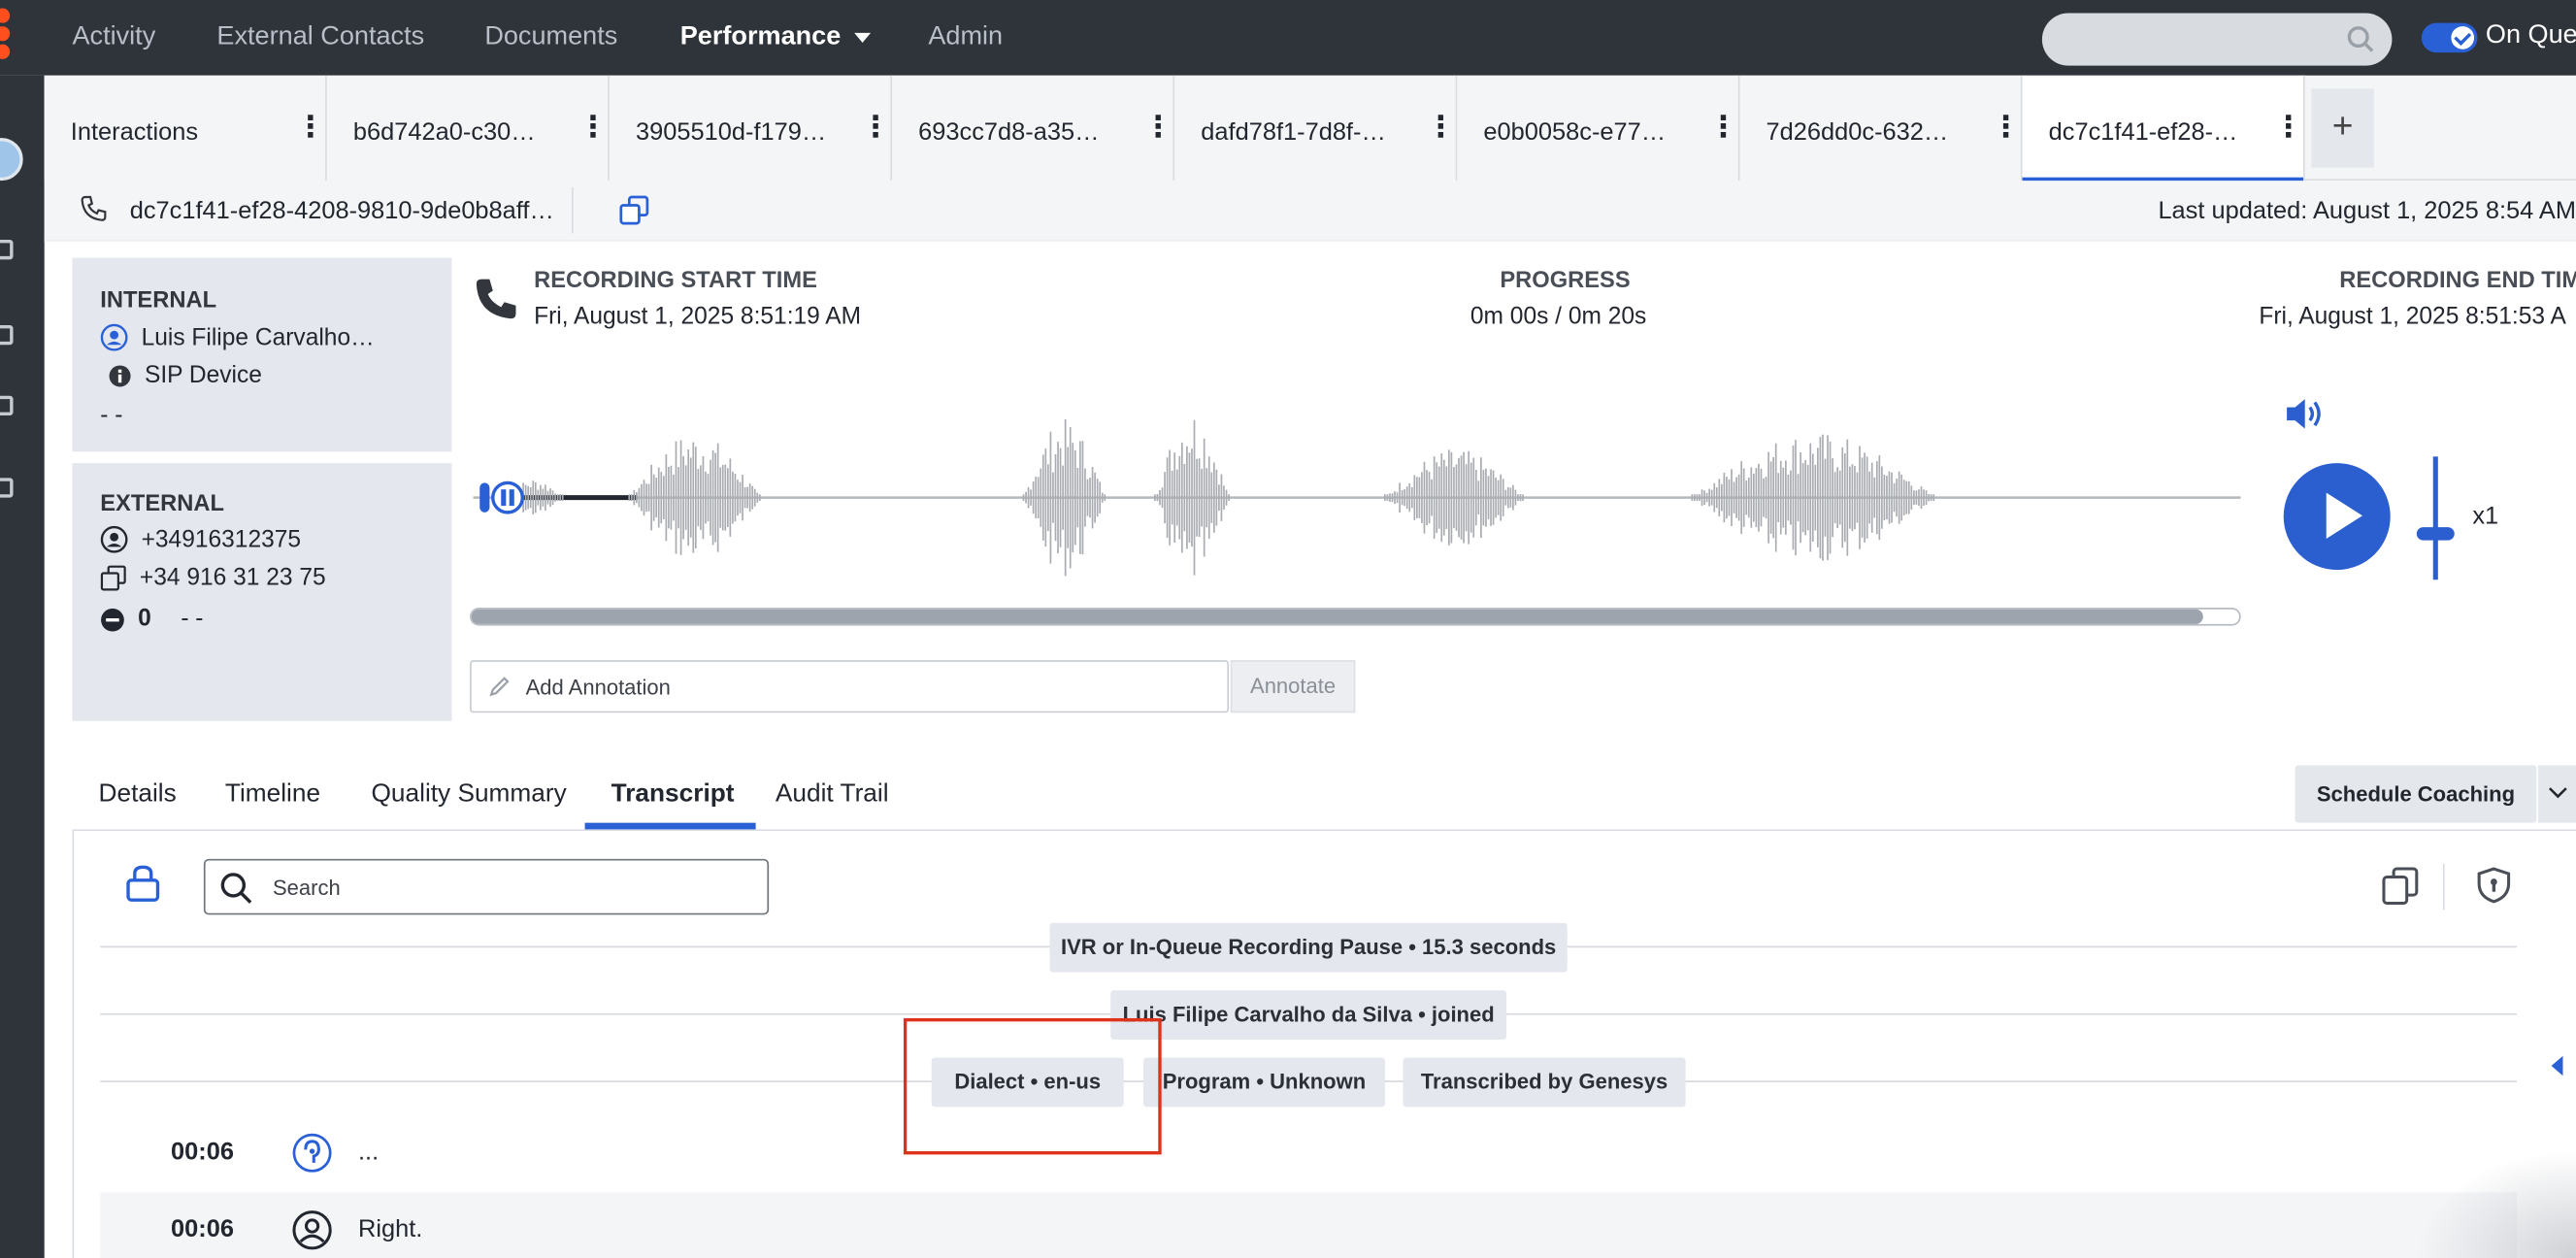 The width and height of the screenshot is (2576, 1258). Describe the element at coordinates (1558, 317) in the screenshot. I see `progress-value: 0m 00s / 0m 20s` at that location.